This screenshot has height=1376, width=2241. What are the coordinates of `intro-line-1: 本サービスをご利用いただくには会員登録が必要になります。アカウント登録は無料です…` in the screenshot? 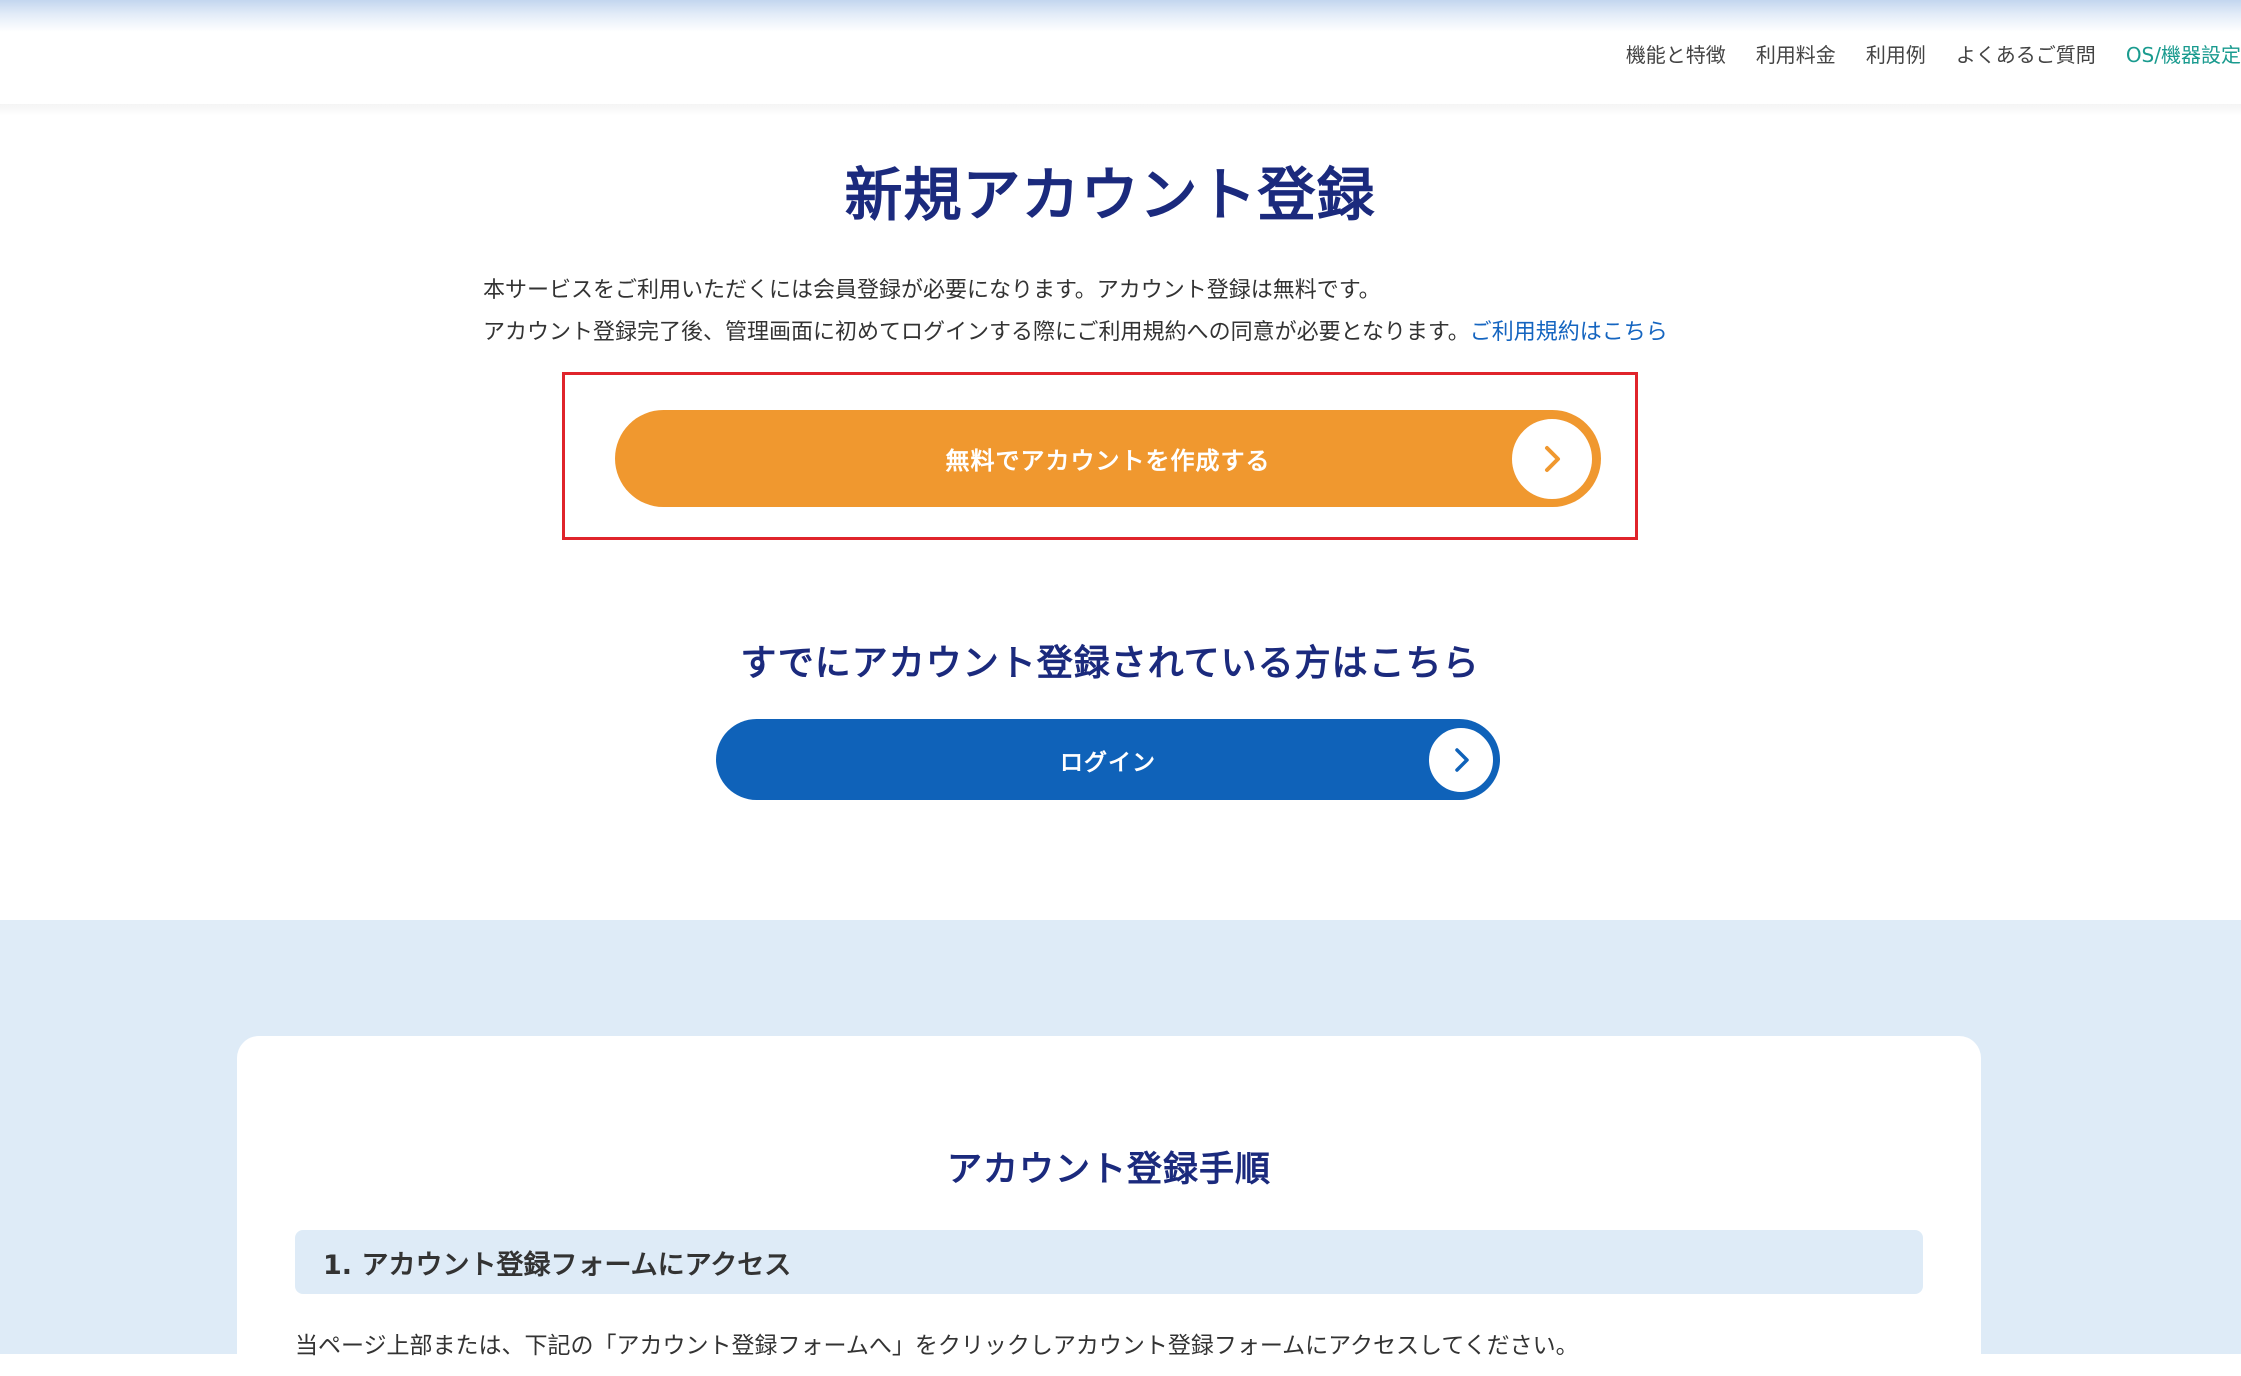 It's located at (932, 290).